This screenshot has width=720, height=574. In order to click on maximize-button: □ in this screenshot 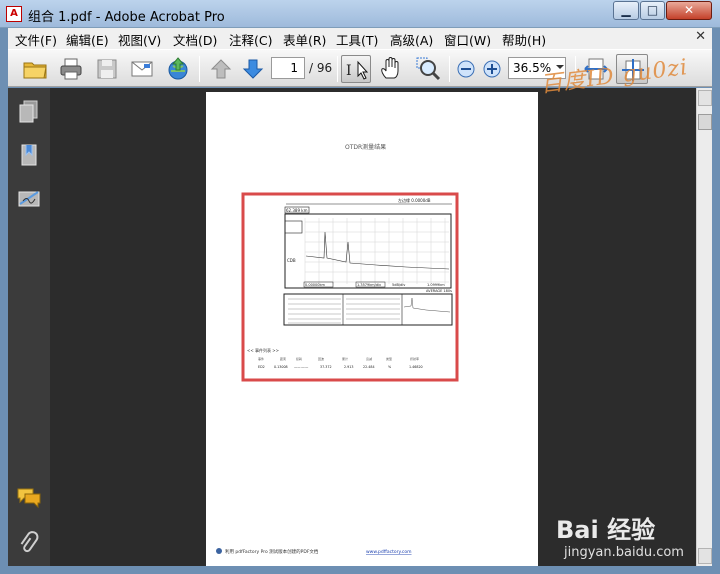, I will do `click(652, 10)`.